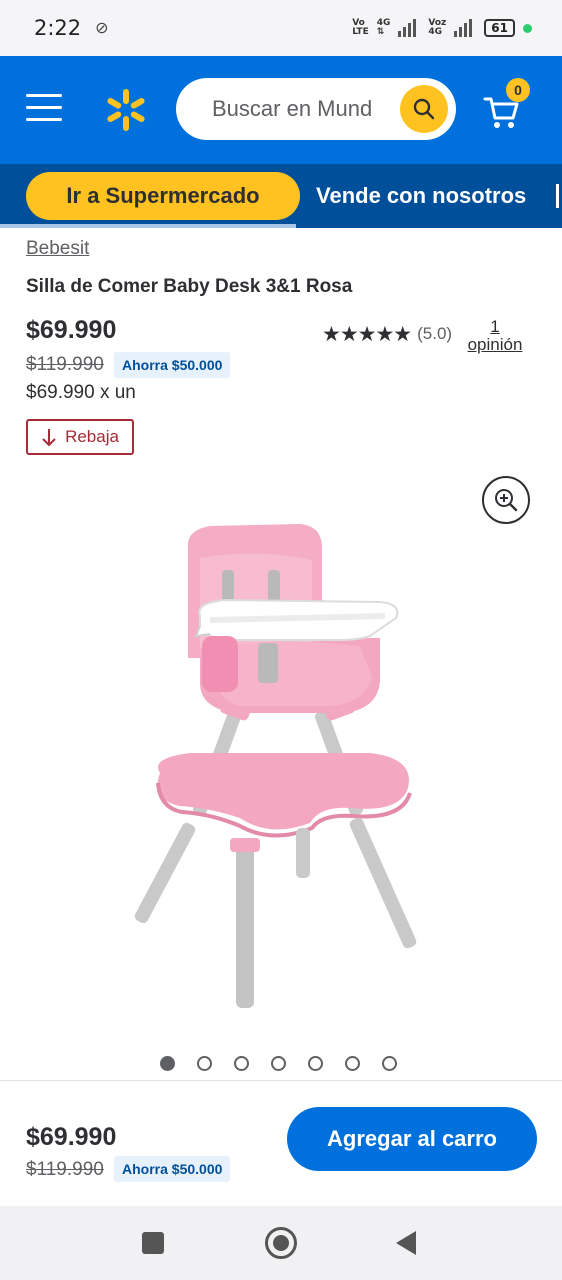  Describe the element at coordinates (44, 109) in the screenshot. I see `menu-icon` at that location.